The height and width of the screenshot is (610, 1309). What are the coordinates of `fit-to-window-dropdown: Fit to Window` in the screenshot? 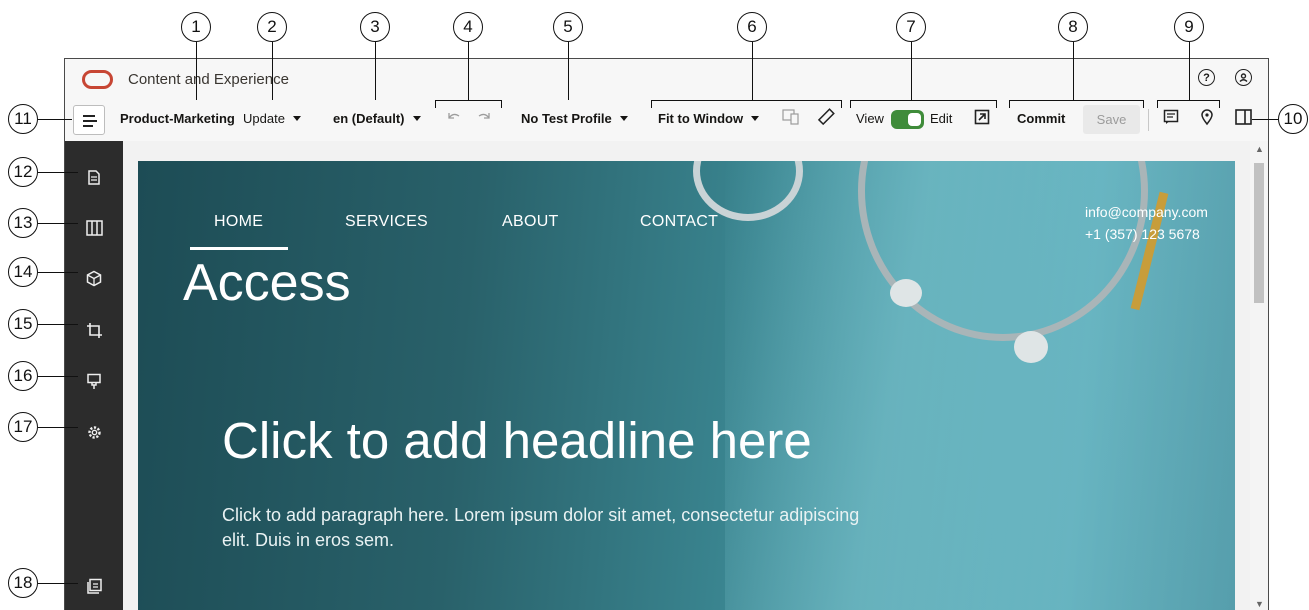 It's located at (709, 118).